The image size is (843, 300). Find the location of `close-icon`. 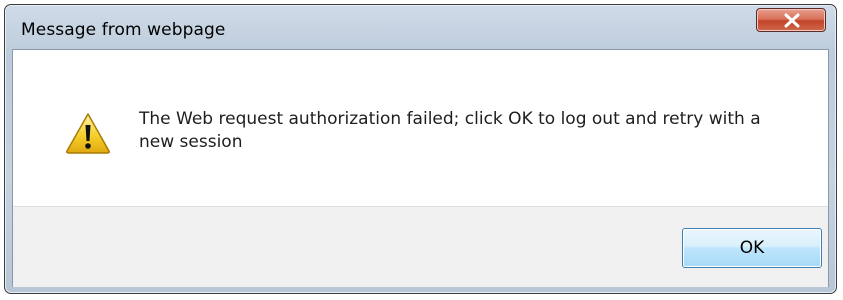

close-icon is located at coordinates (792, 20).